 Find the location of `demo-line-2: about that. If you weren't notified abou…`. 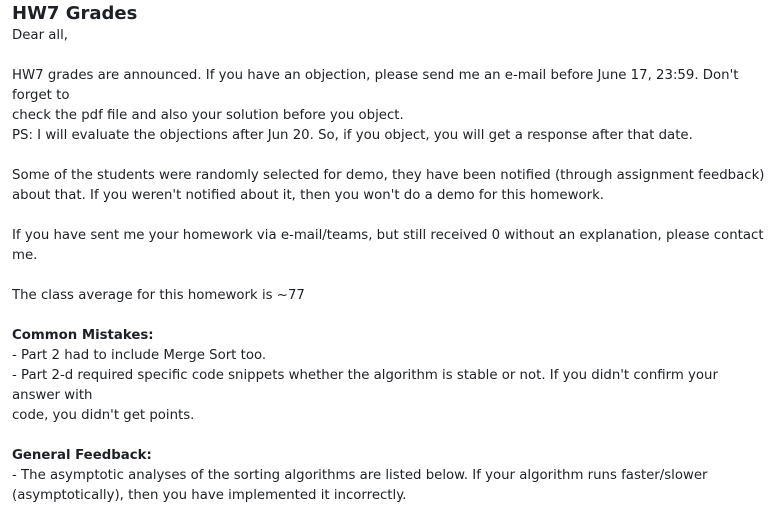

demo-line-2: about that. If you weren't notified abou… is located at coordinates (308, 195).